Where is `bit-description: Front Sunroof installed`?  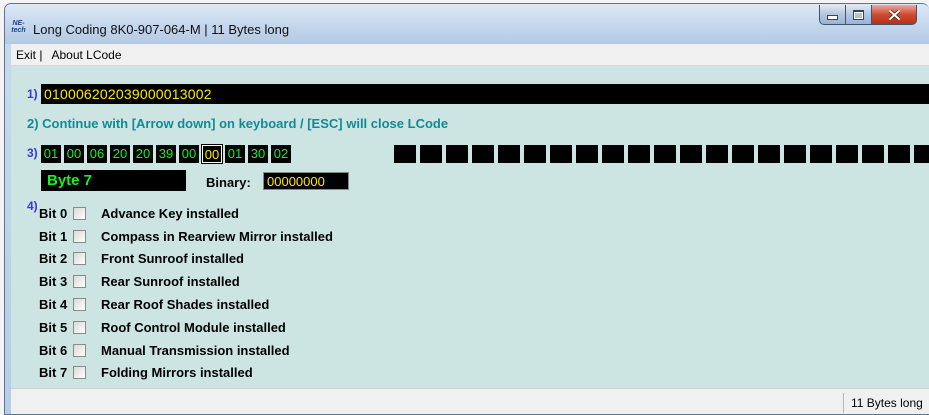 bit-description: Front Sunroof installed is located at coordinates (172, 259).